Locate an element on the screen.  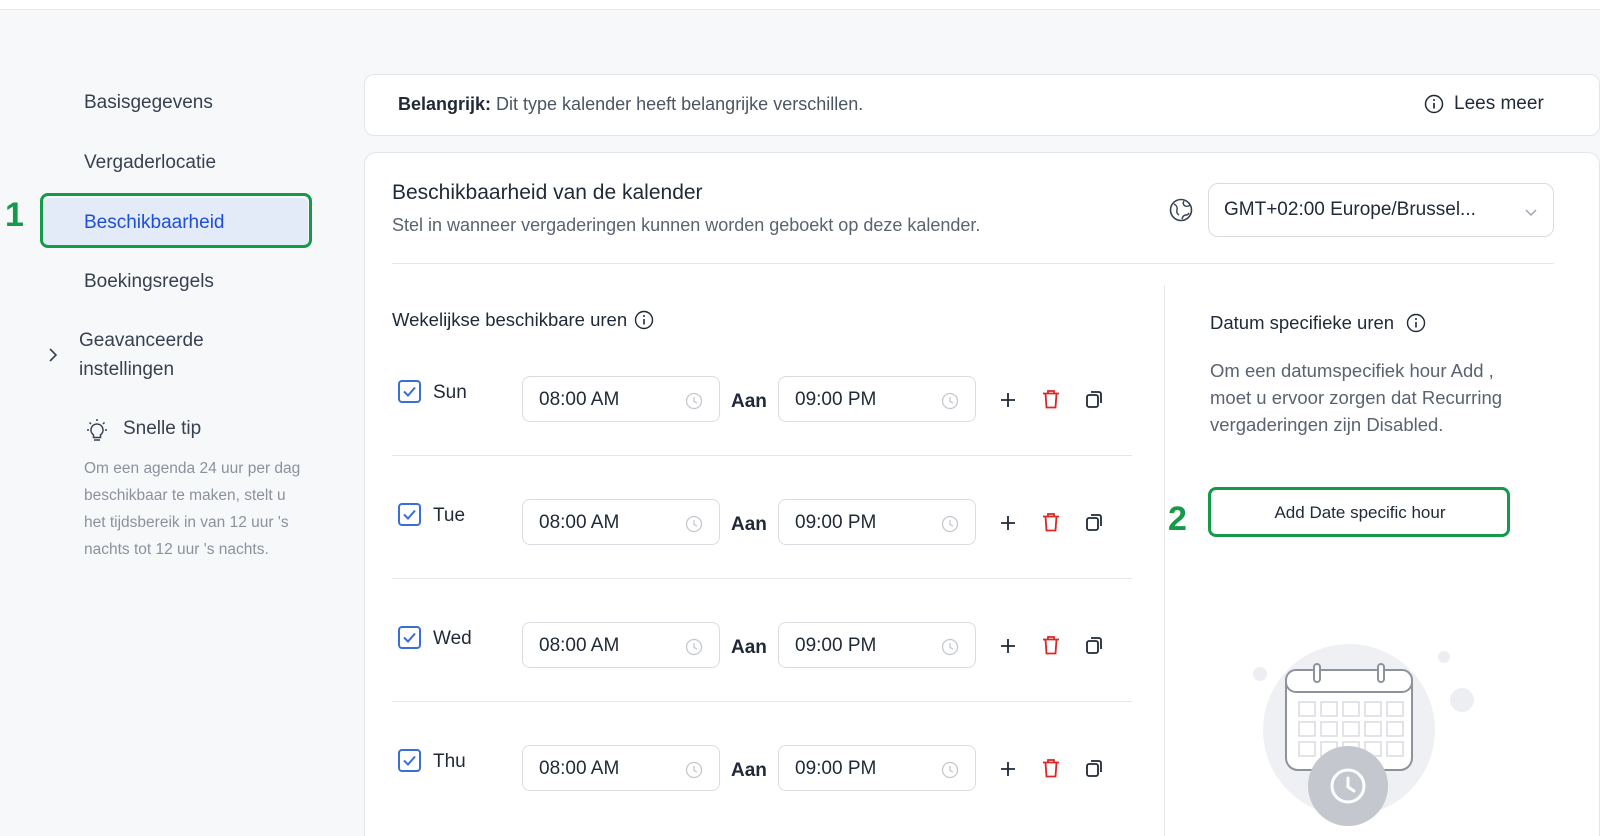
lightbulb-icon is located at coordinates (97, 430).